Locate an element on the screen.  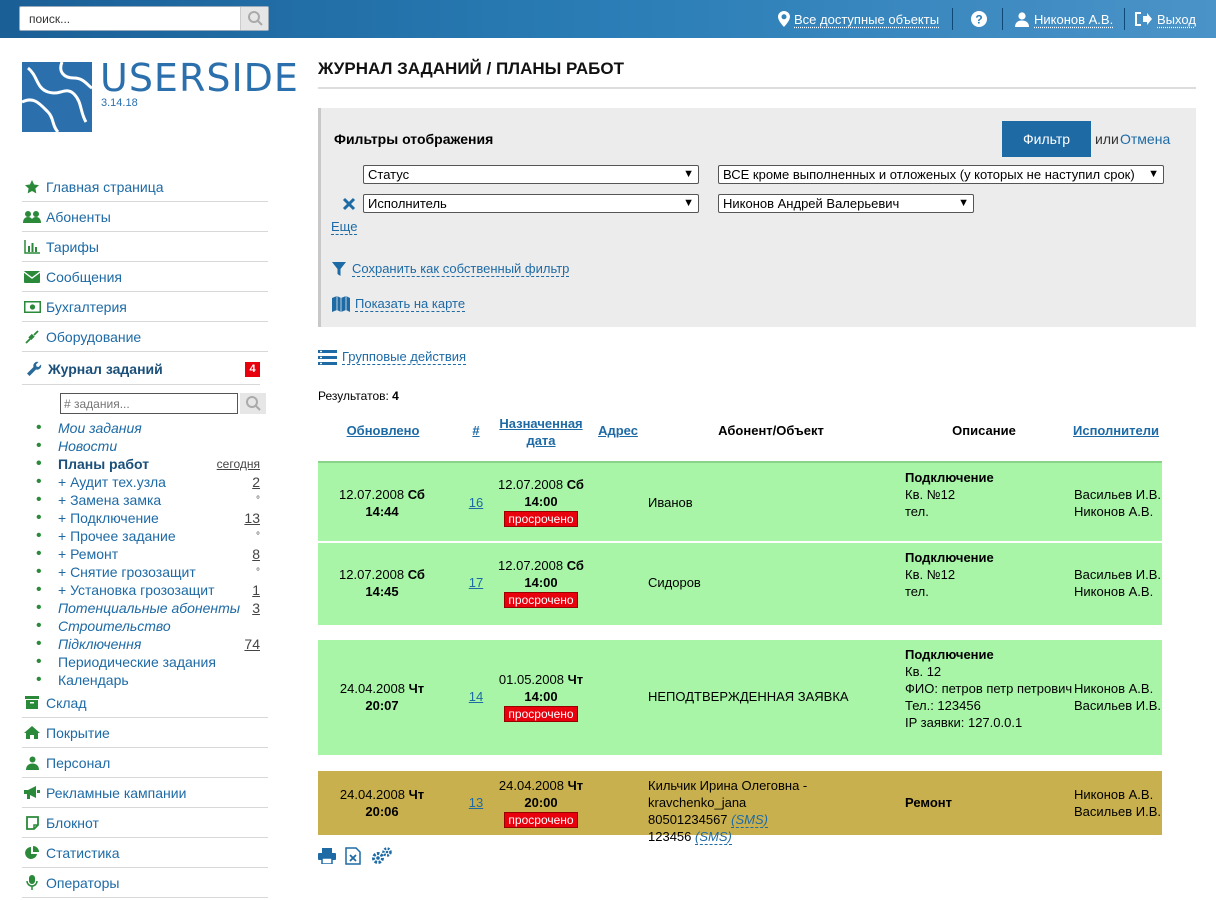
all-objects-link: Все доступные объекты is located at coordinates (858, 19).